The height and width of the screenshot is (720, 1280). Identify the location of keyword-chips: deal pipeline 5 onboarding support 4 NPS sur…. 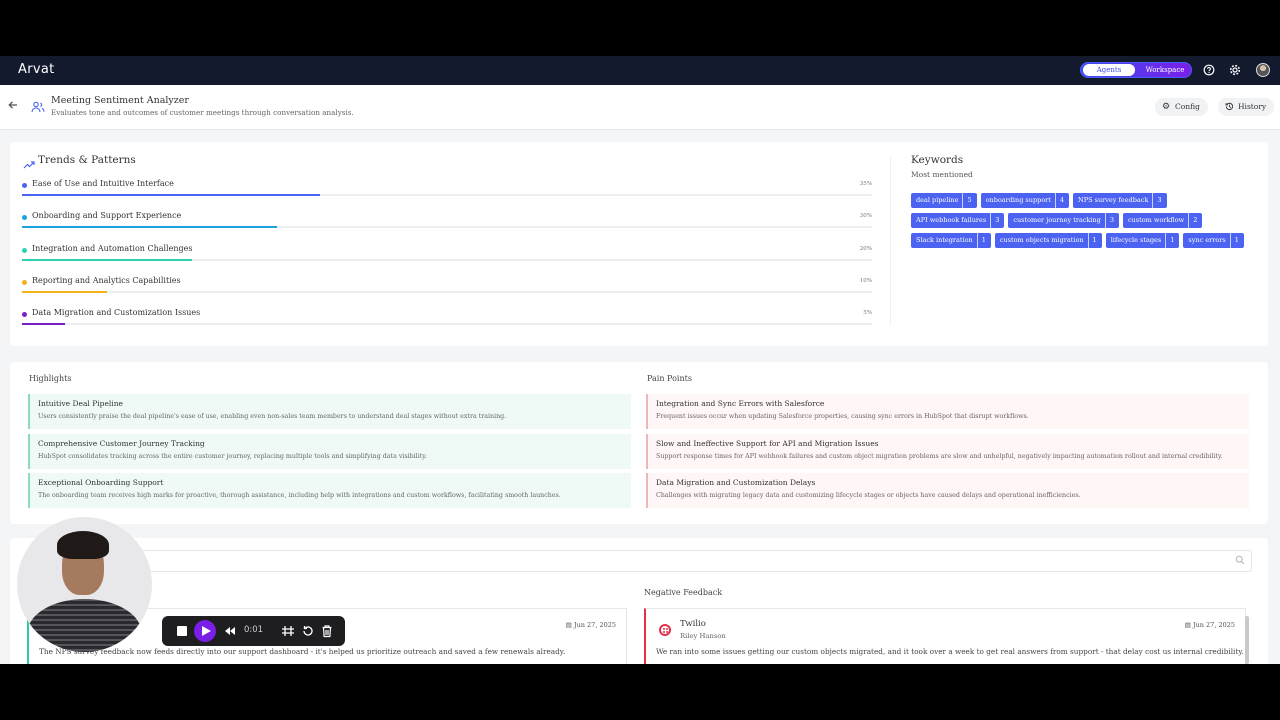
(1086, 220).